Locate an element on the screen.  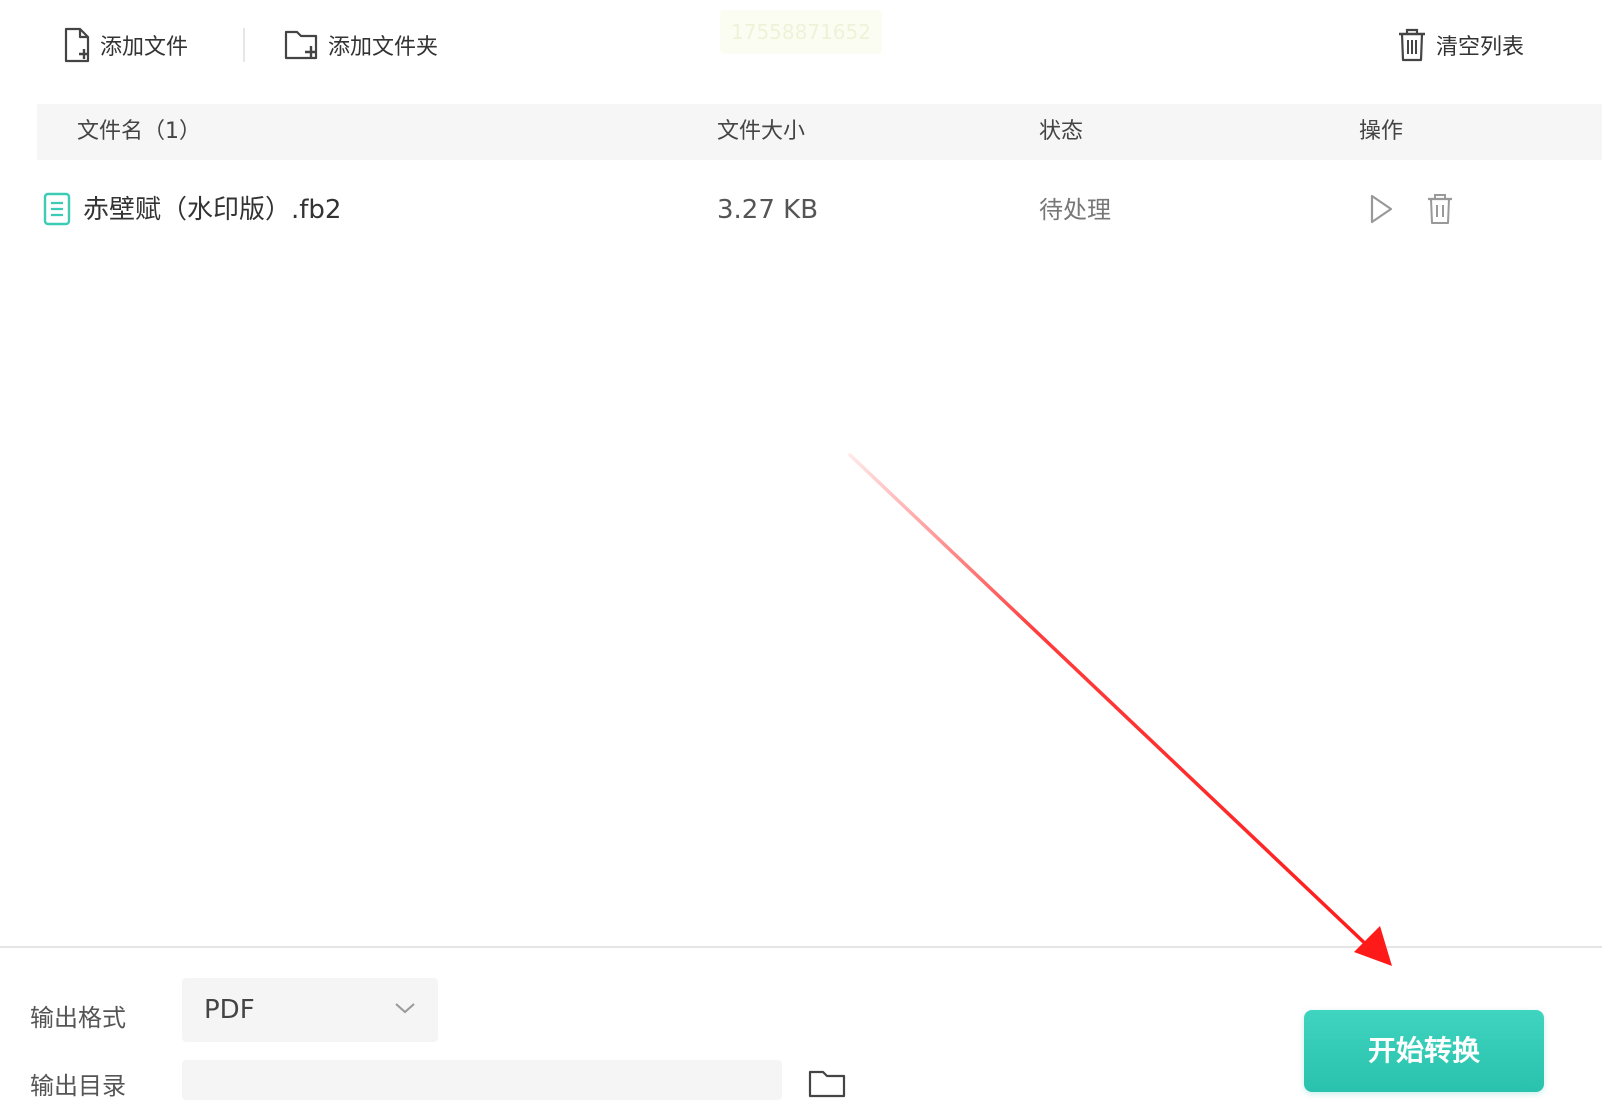
add-file-button: 添加文件 is located at coordinates (125, 45).